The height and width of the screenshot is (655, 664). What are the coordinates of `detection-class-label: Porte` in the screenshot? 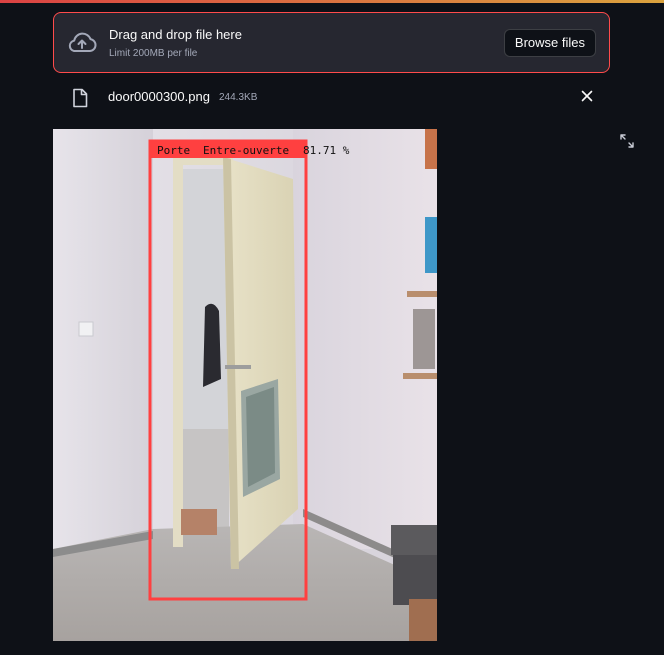 It's located at (173, 150).